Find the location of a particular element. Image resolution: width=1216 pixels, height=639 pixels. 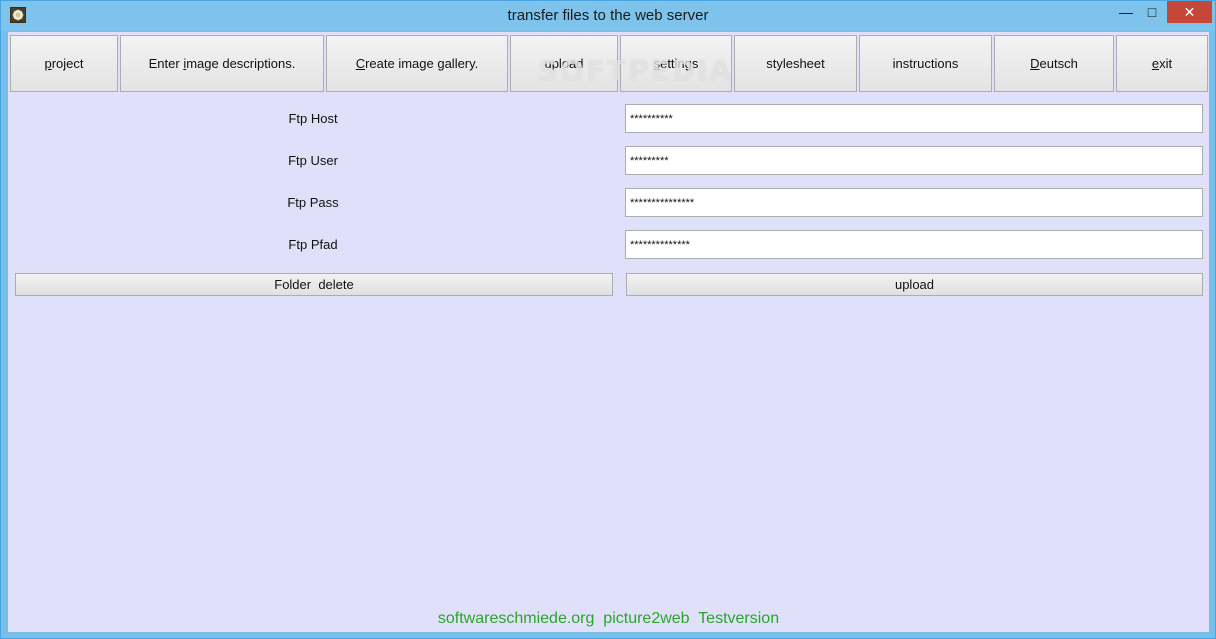

create-image-gallery-button: Create image gallery. is located at coordinates (417, 63).